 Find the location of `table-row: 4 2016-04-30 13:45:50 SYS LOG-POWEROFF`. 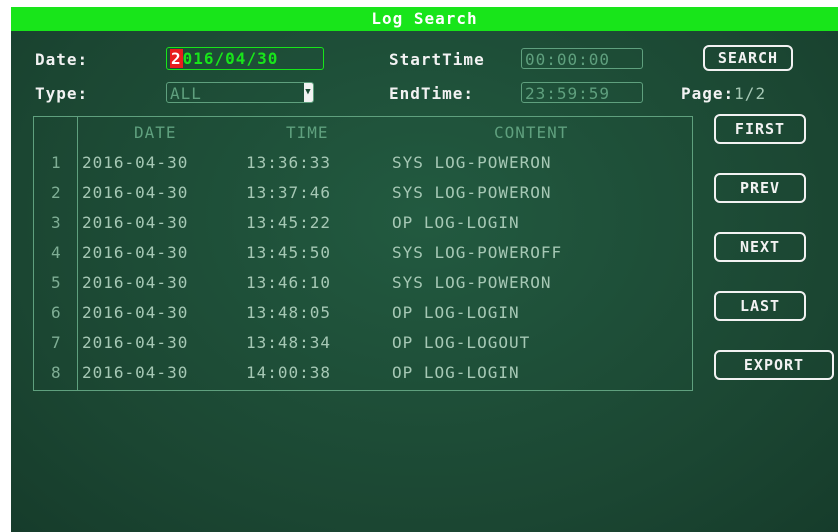

table-row: 4 2016-04-30 13:45:50 SYS LOG-POWEROFF is located at coordinates (363, 258).